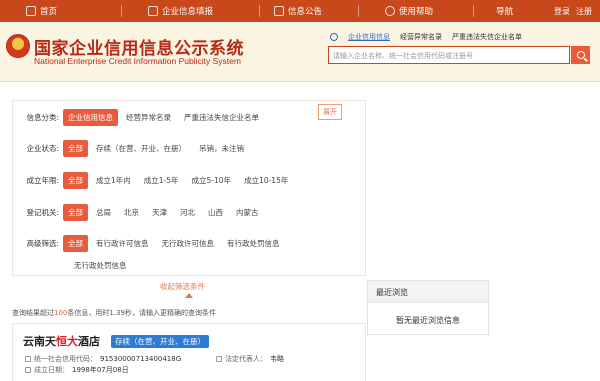 This screenshot has width=600, height=381. Describe the element at coordinates (212, 180) in the screenshot. I see `filter-option: 成立5-10年` at that location.